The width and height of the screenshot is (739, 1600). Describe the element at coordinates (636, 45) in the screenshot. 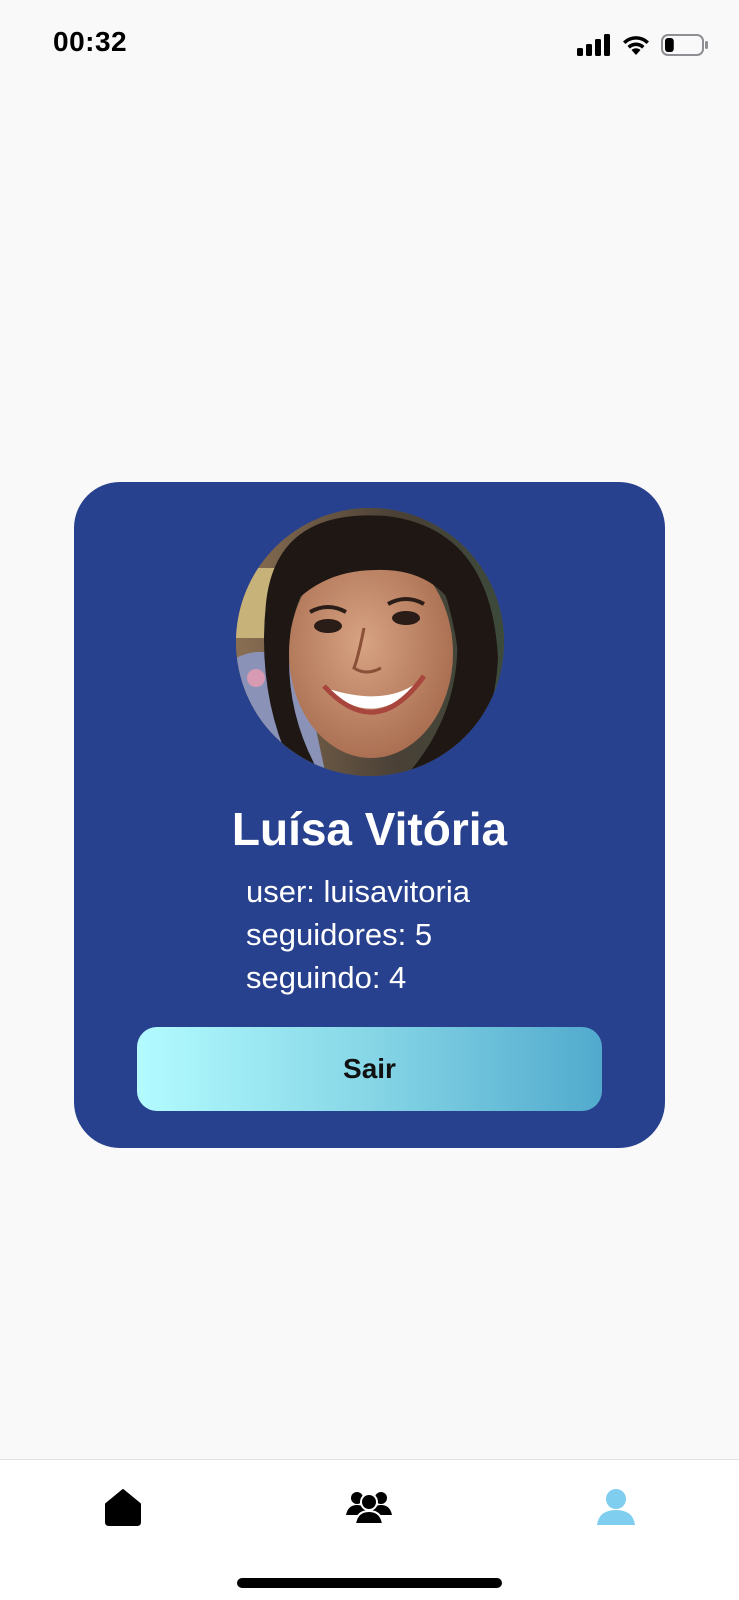

I see `wifi-icon` at that location.